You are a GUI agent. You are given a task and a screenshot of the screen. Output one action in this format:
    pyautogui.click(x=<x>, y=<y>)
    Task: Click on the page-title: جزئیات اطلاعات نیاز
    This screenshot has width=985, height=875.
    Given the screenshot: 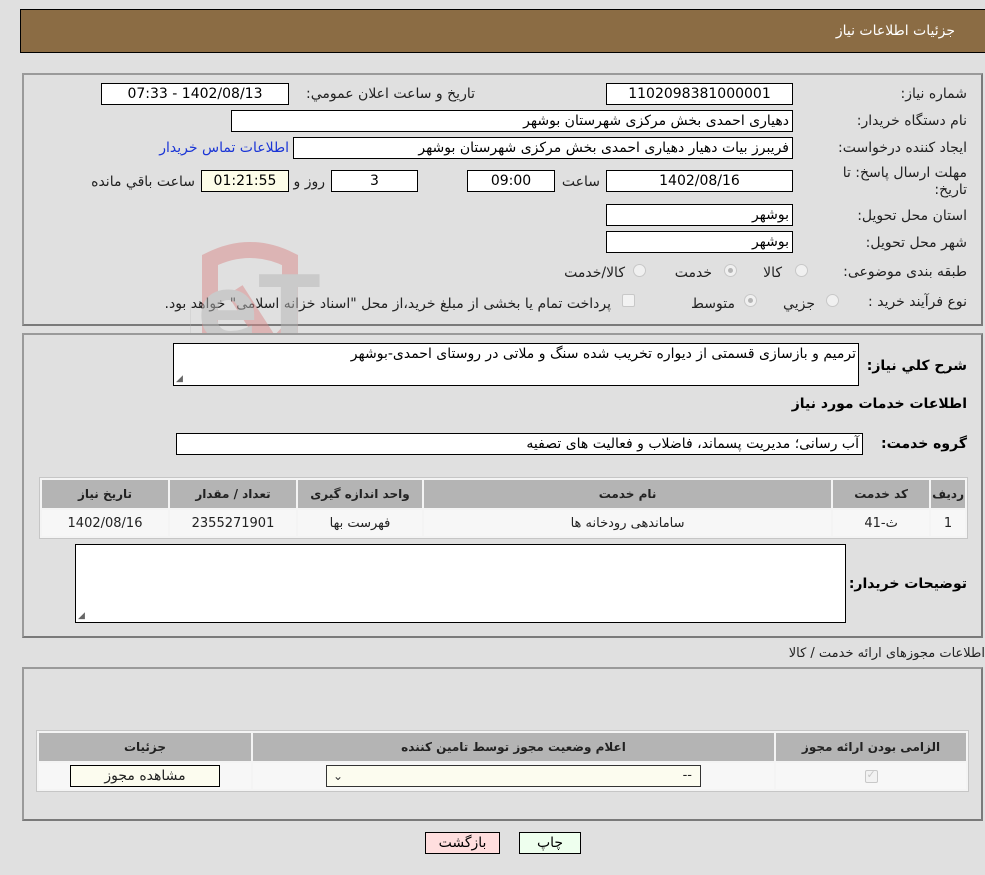 What is the action you would take?
    pyautogui.click(x=895, y=31)
    